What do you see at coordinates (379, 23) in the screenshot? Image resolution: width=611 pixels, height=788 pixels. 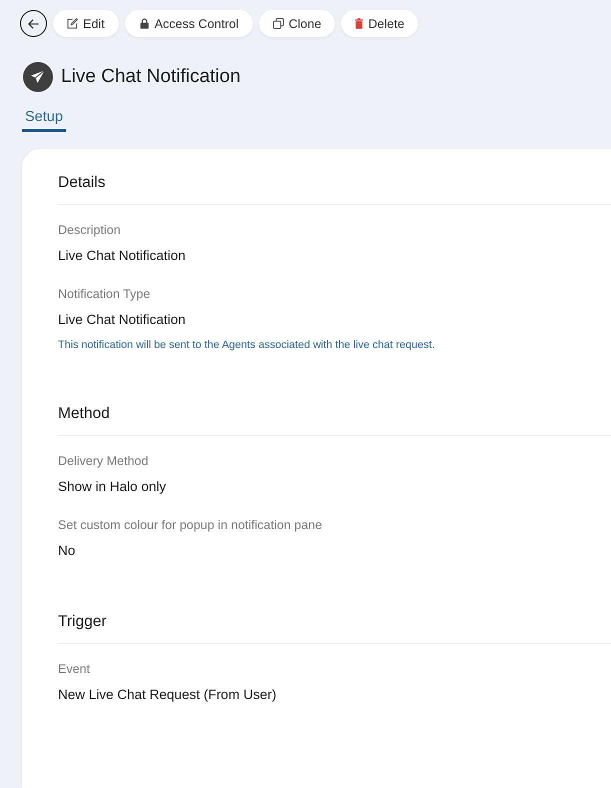 I see `delete-button: Delete` at bounding box center [379, 23].